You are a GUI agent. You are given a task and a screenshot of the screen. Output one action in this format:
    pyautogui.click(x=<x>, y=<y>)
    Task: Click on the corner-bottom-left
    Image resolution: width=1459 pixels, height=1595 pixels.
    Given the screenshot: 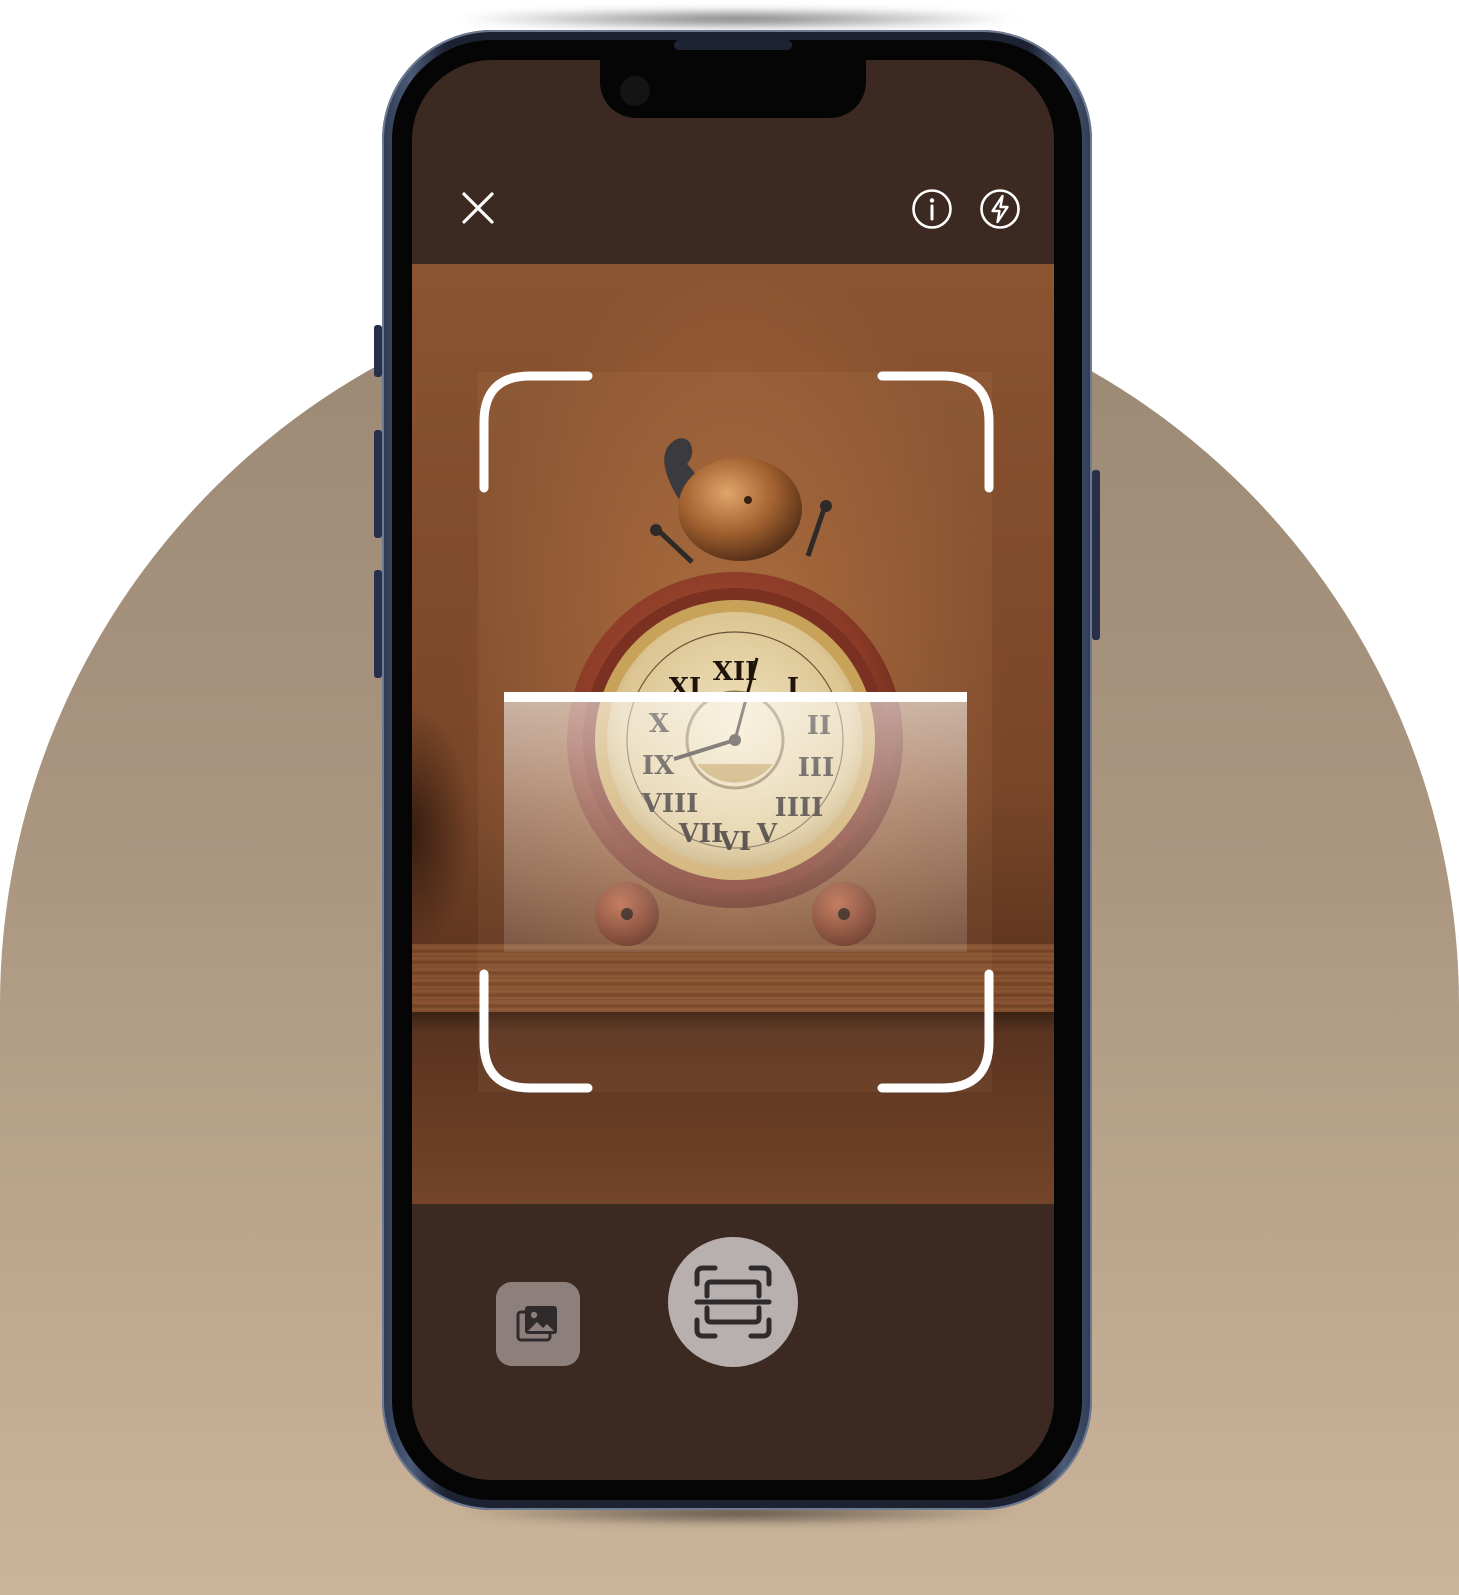 What is the action you would take?
    pyautogui.click(x=536, y=1031)
    